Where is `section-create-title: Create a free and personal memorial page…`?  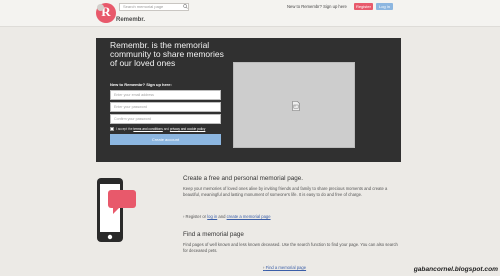 section-create-title: Create a free and personal memorial page… is located at coordinates (243, 178).